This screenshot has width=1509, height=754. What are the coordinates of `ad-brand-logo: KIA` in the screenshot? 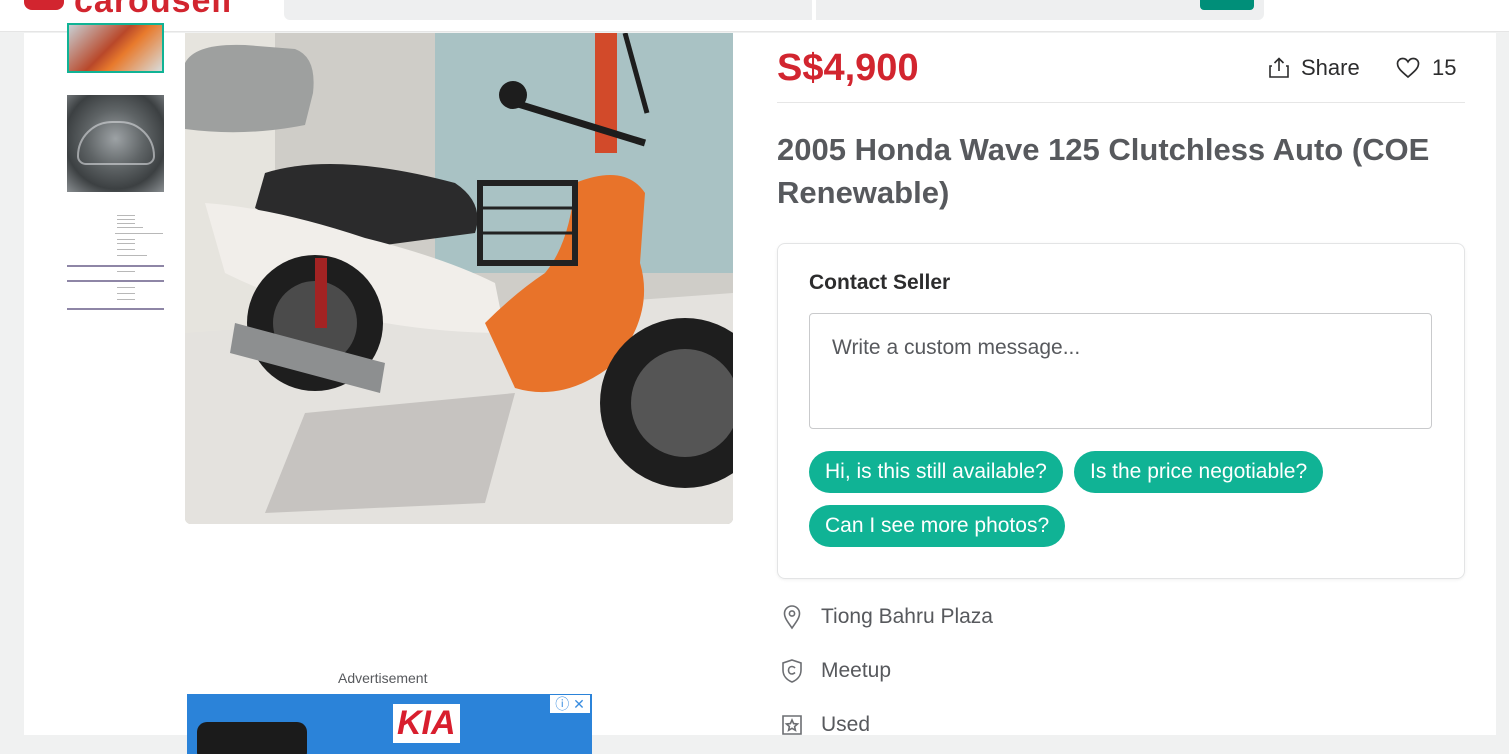 It's located at (426, 723).